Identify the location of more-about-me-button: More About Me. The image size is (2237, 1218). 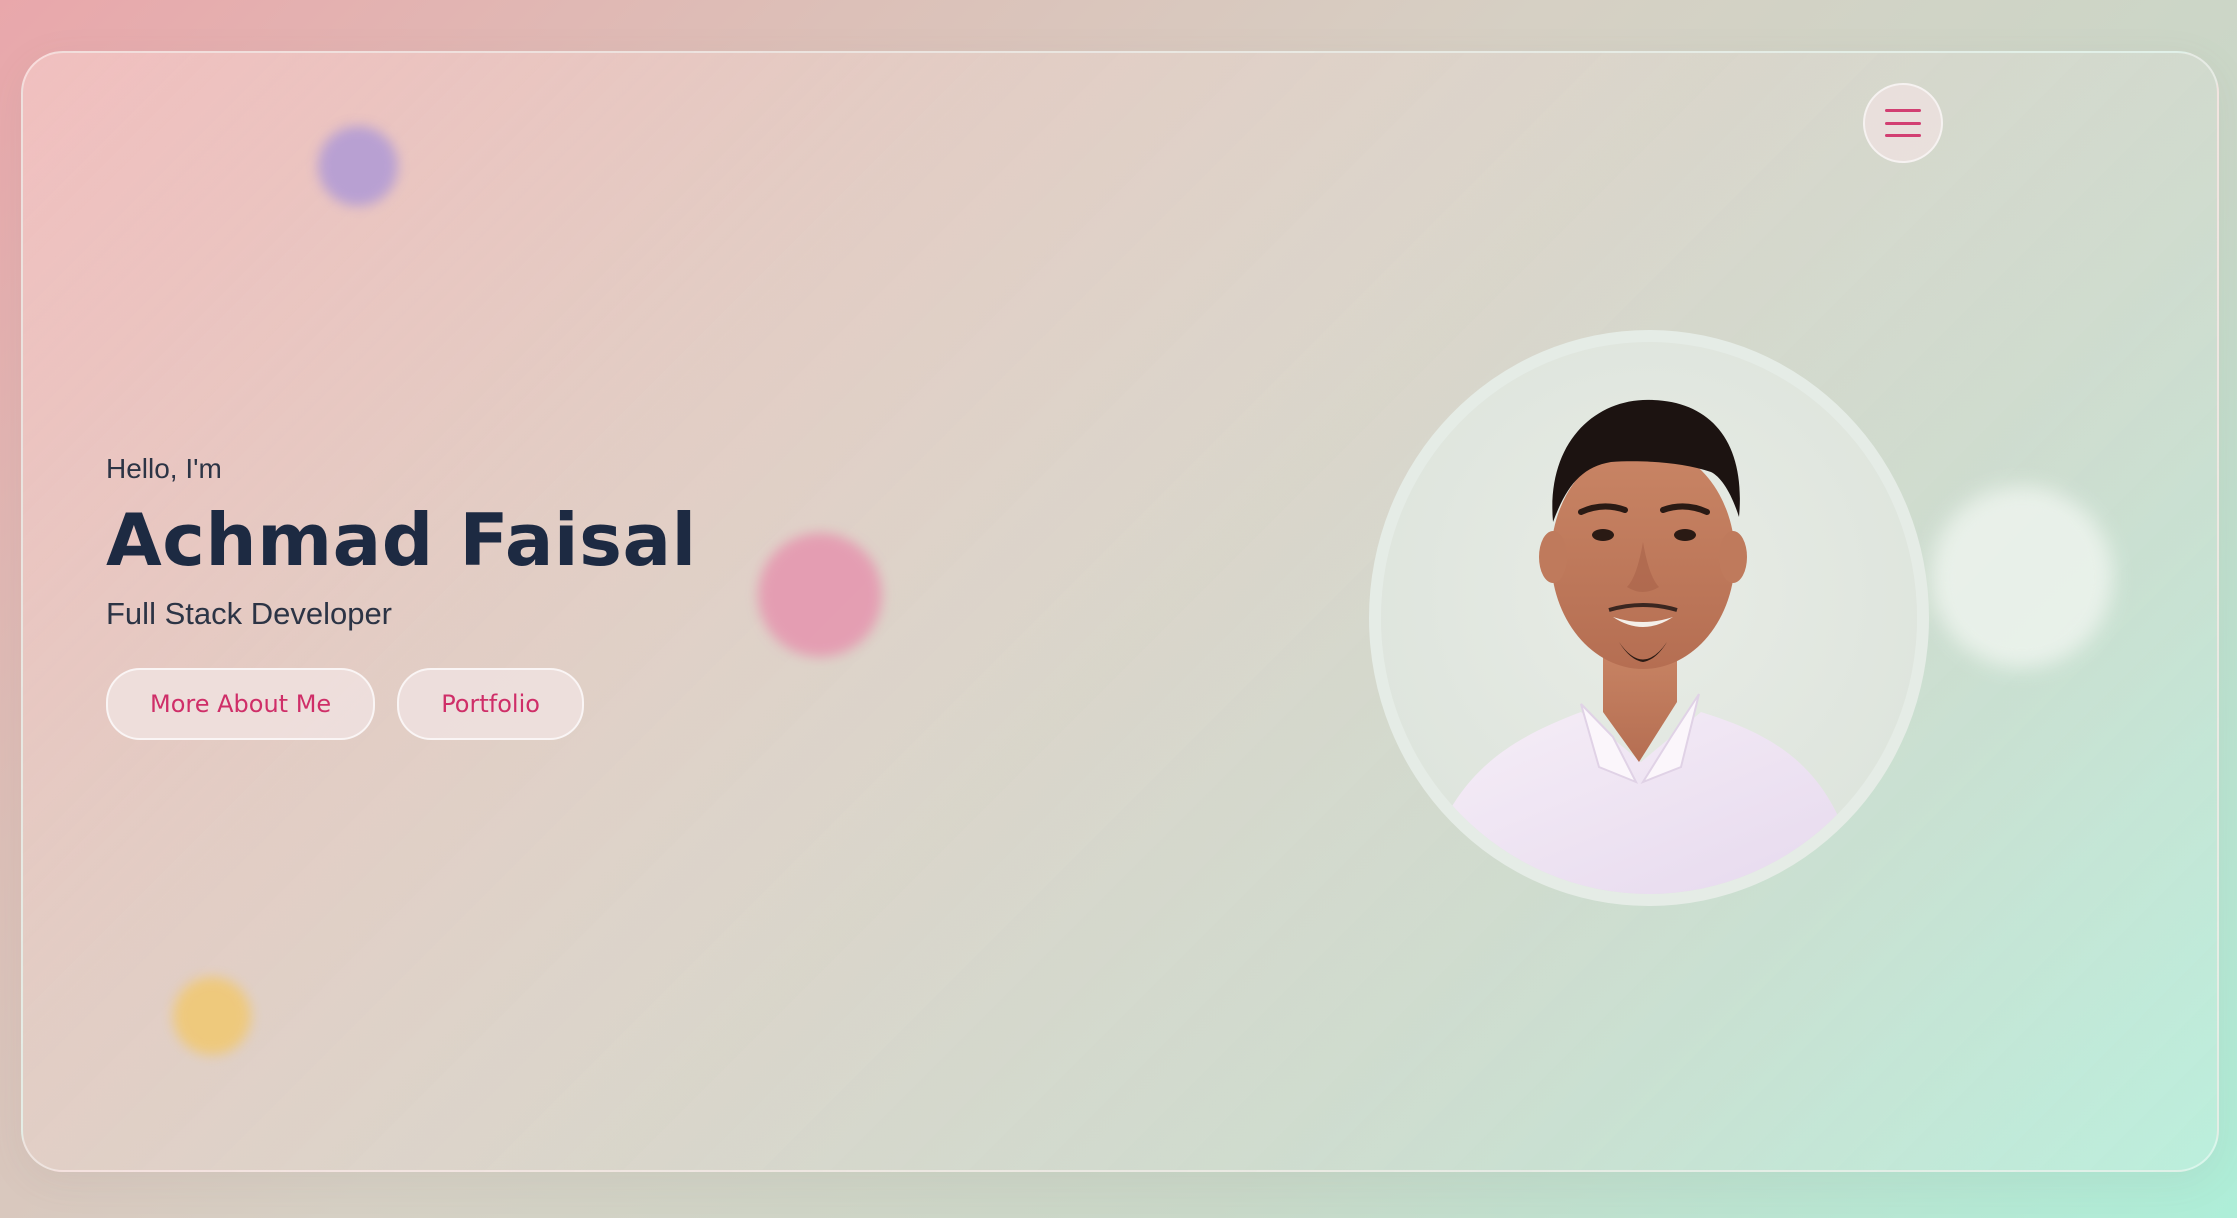
(241, 703).